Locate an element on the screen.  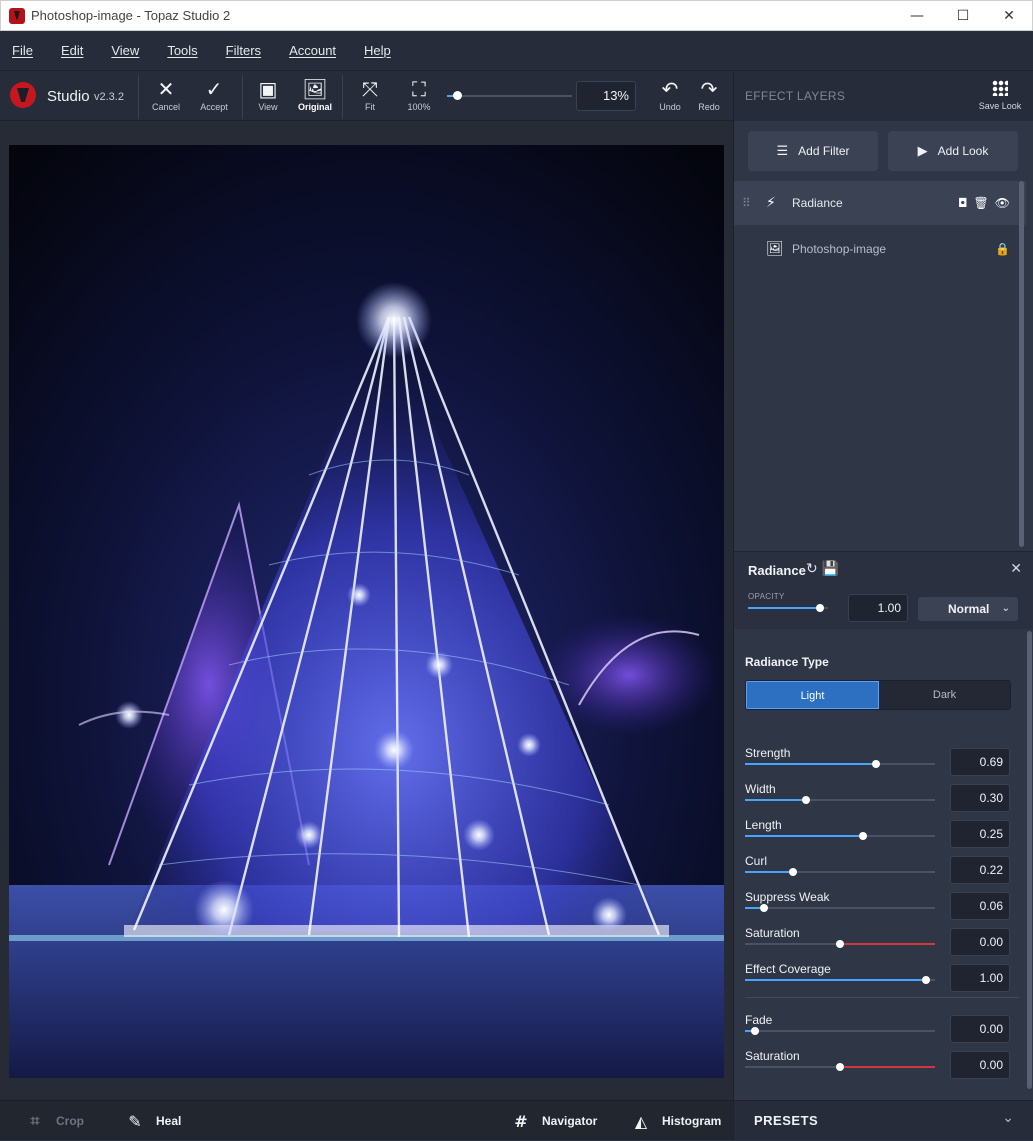
radiance-type-dark: Dark is located at coordinates (944, 695).